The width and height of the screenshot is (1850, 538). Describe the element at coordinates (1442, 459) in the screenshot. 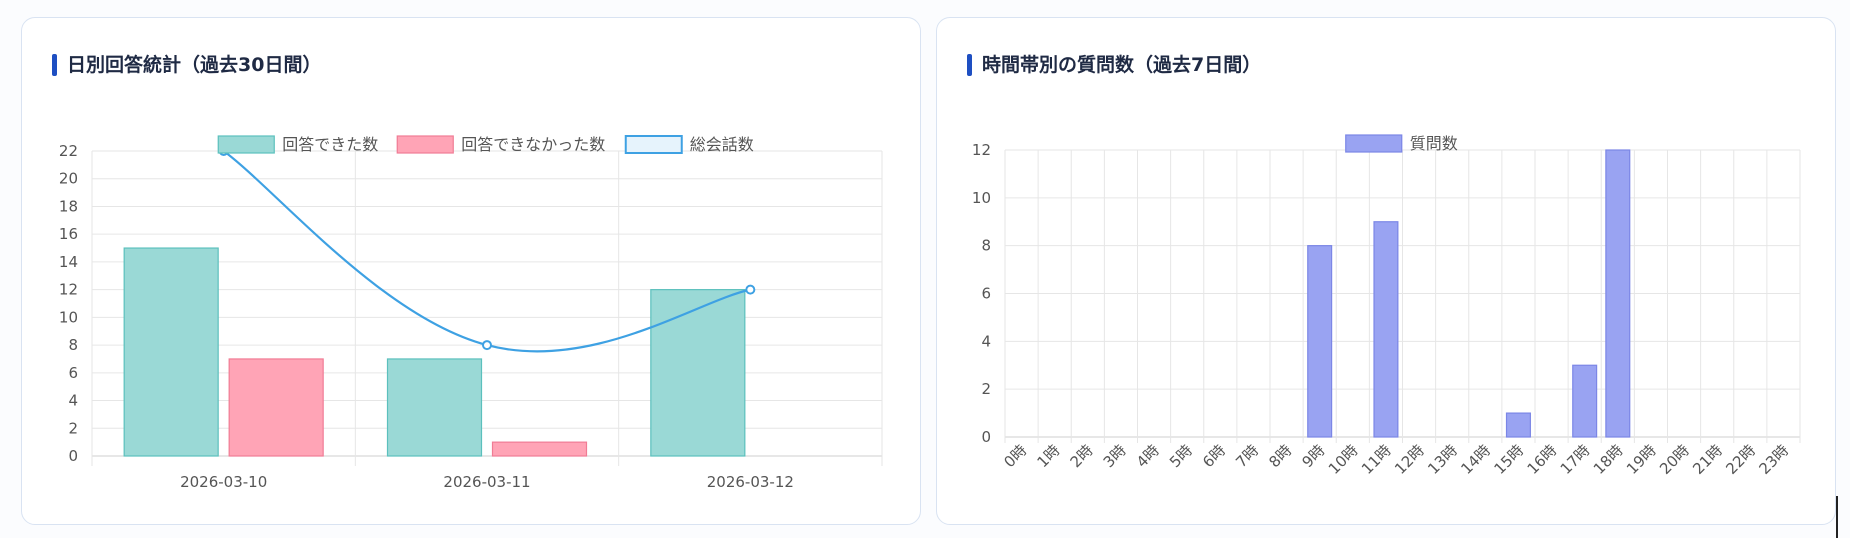

I see `x-tick-label: 13時` at that location.